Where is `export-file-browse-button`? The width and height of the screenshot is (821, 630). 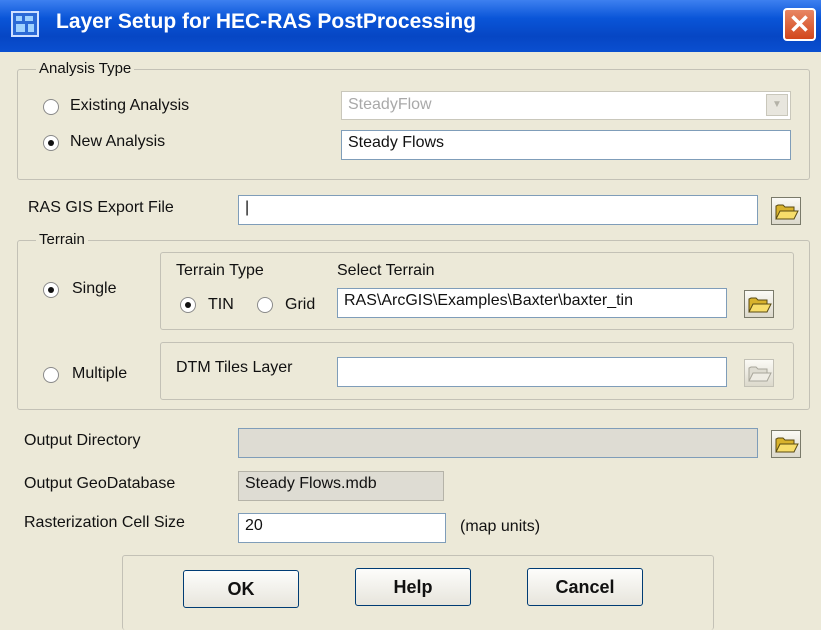 export-file-browse-button is located at coordinates (786, 211).